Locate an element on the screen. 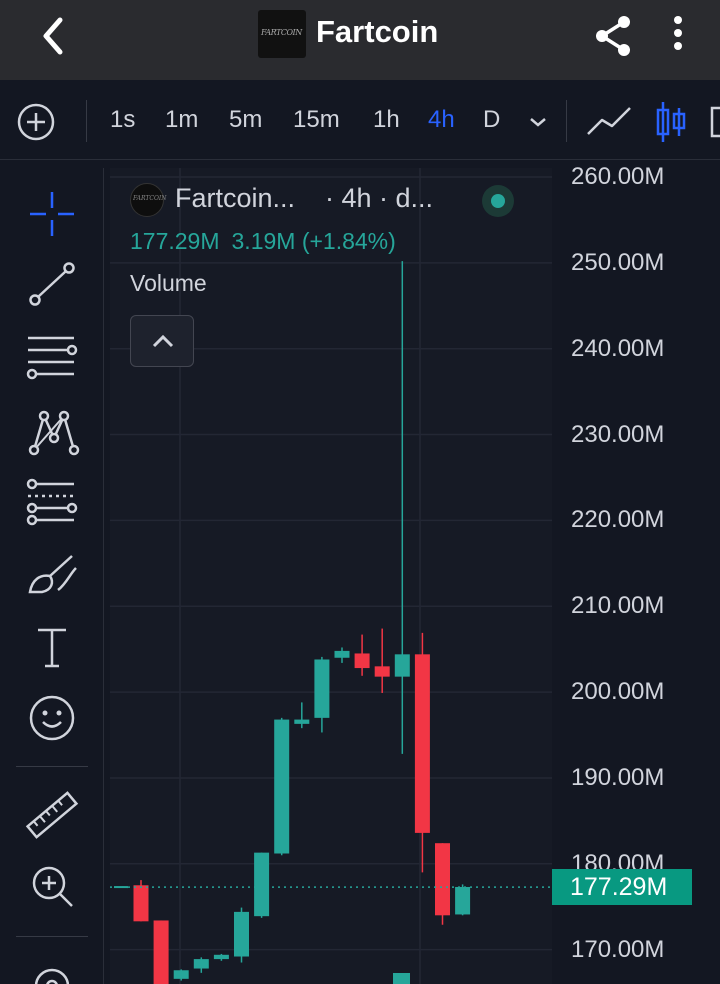 The height and width of the screenshot is (984, 720). partial-icon is located at coordinates (715, 122).